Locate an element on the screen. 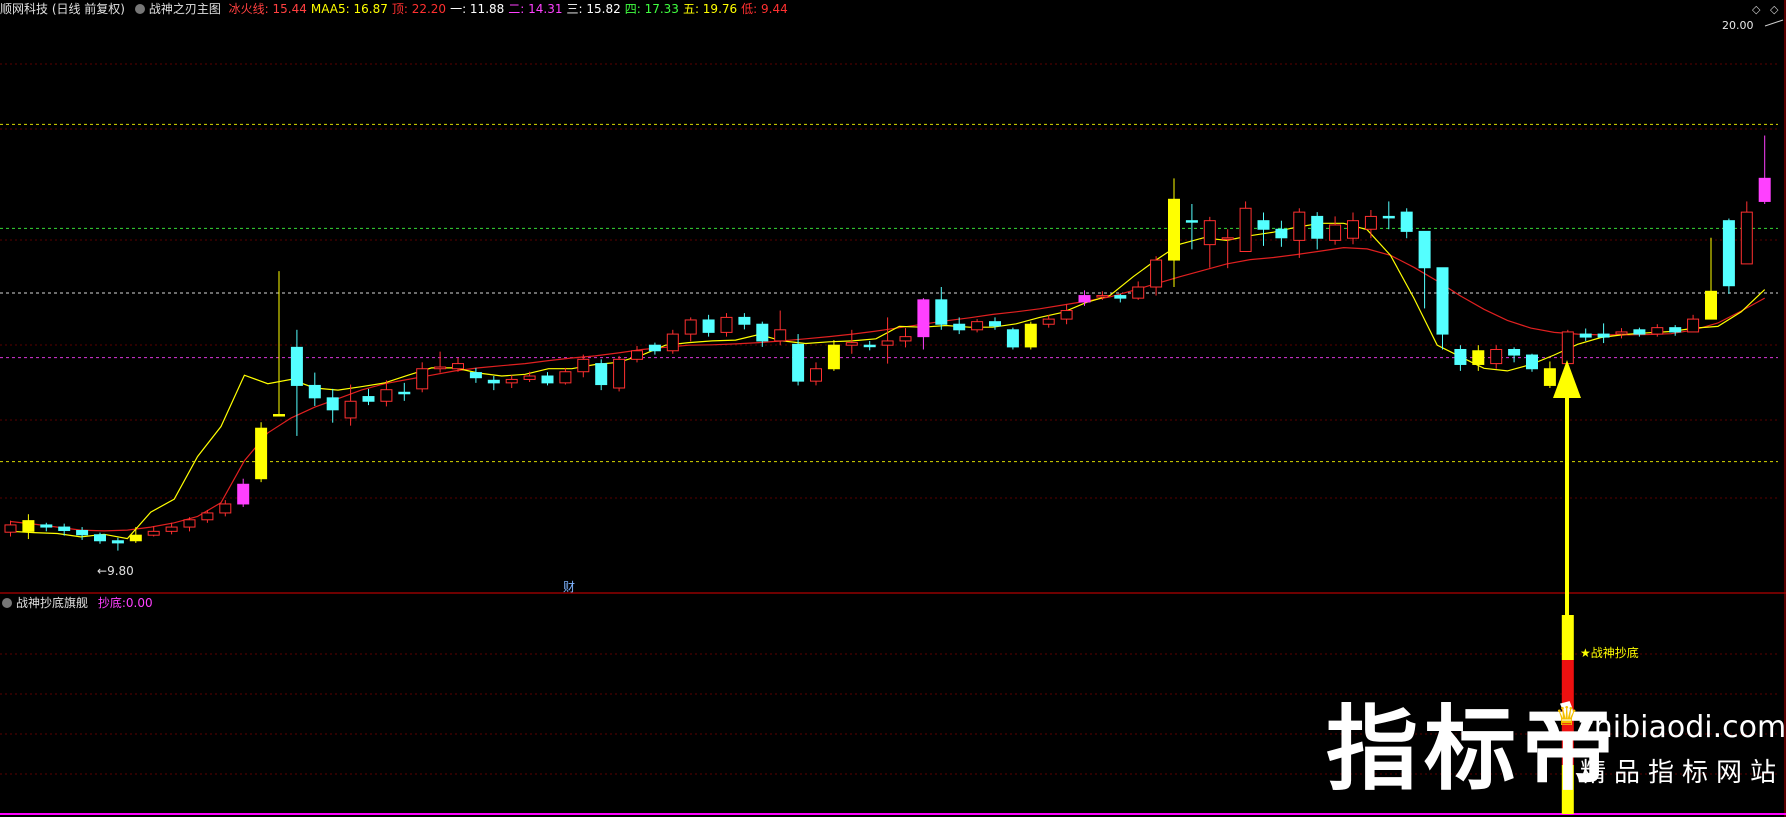  watermark-url: zhibiaodi.com is located at coordinates (1682, 727).